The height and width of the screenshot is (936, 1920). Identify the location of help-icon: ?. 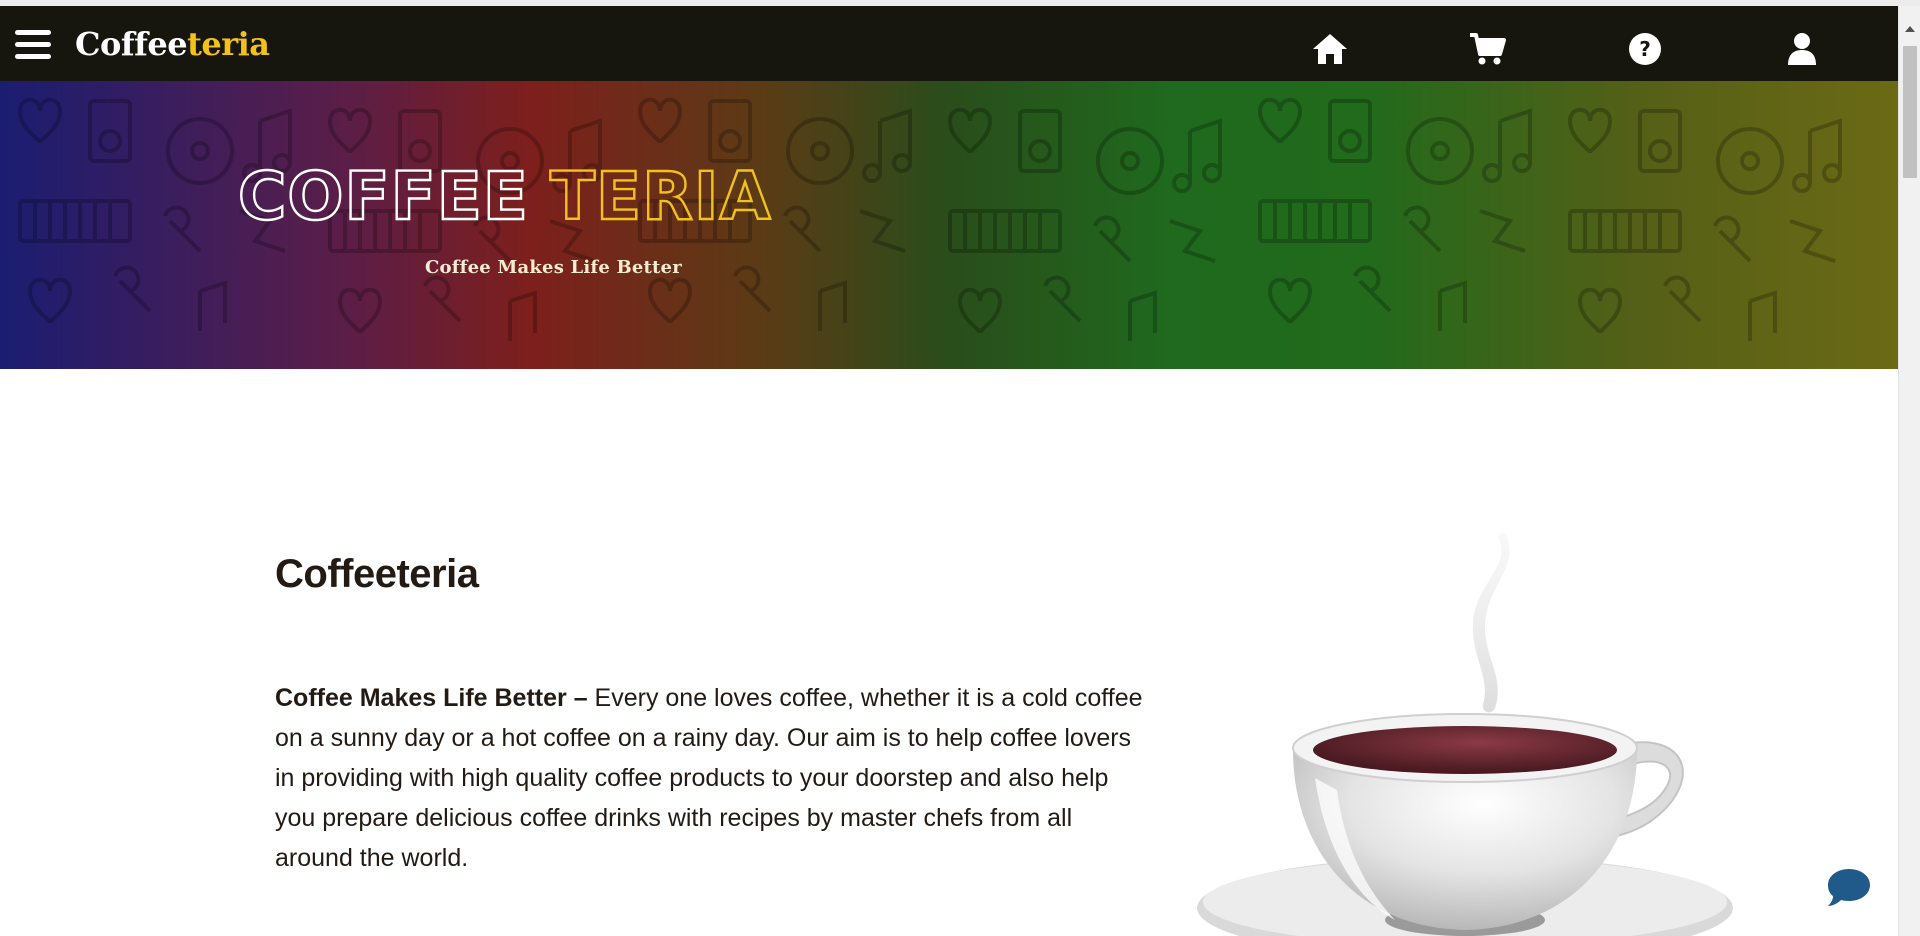
(1645, 49).